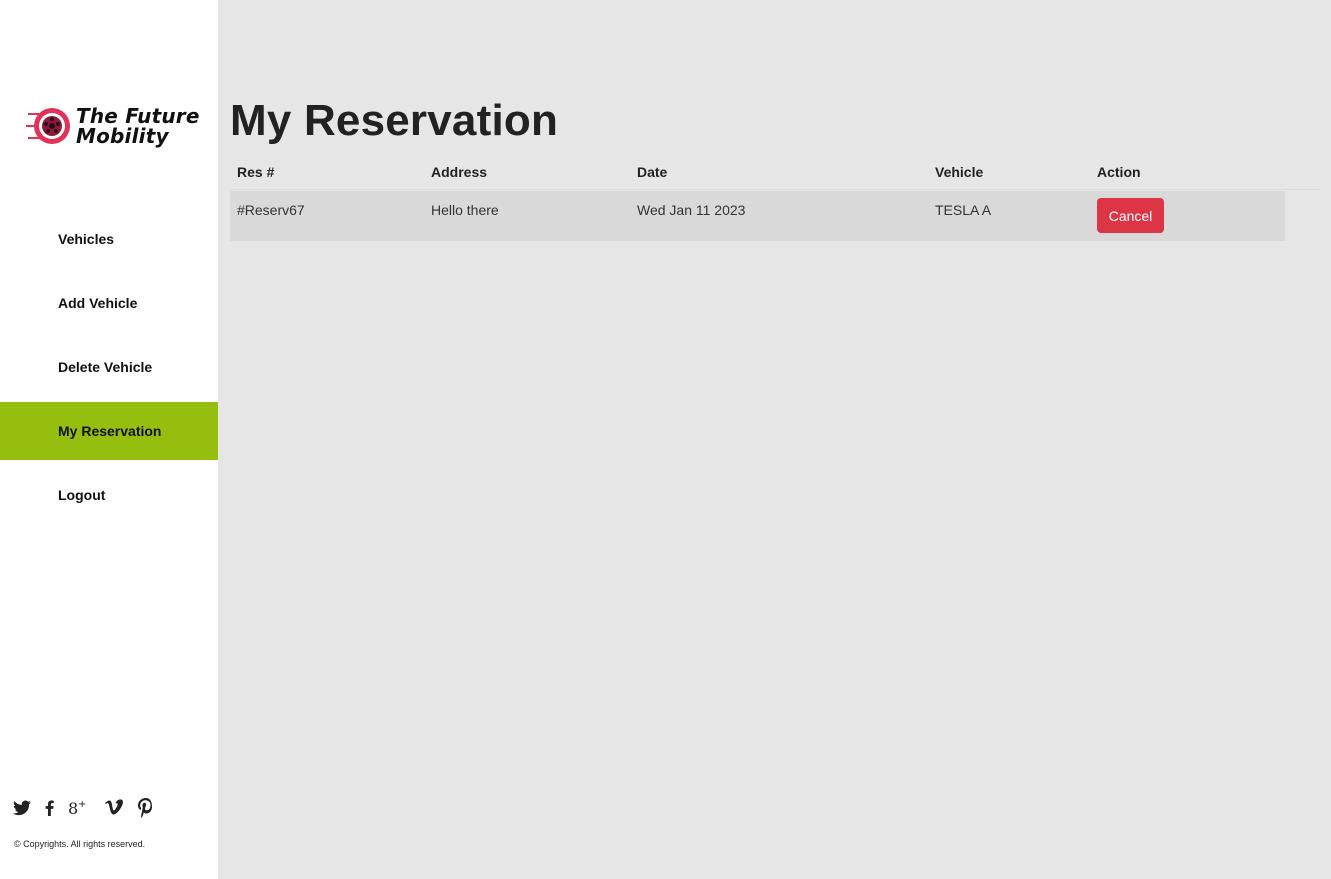 The width and height of the screenshot is (1331, 879). I want to click on brand-name: The Future Mobility, so click(138, 126).